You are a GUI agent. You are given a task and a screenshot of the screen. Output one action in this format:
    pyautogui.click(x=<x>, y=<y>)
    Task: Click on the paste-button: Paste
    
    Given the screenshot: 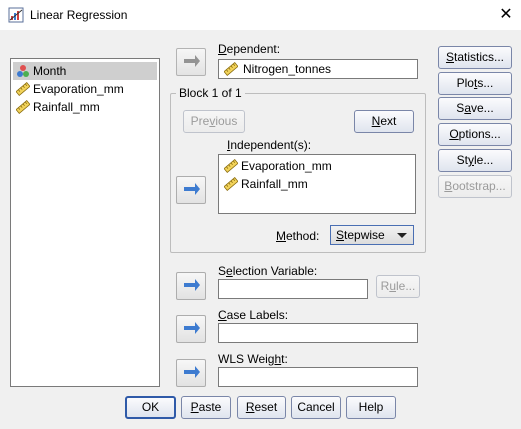 What is the action you would take?
    pyautogui.click(x=206, y=407)
    